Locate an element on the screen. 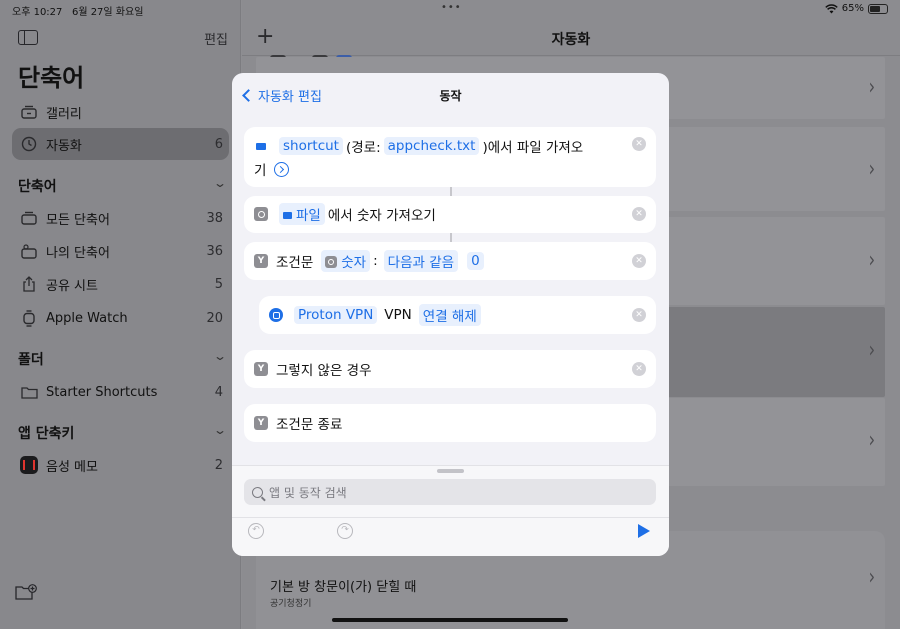 This screenshot has height=629, width=900. clock-icon is located at coordinates (29, 144).